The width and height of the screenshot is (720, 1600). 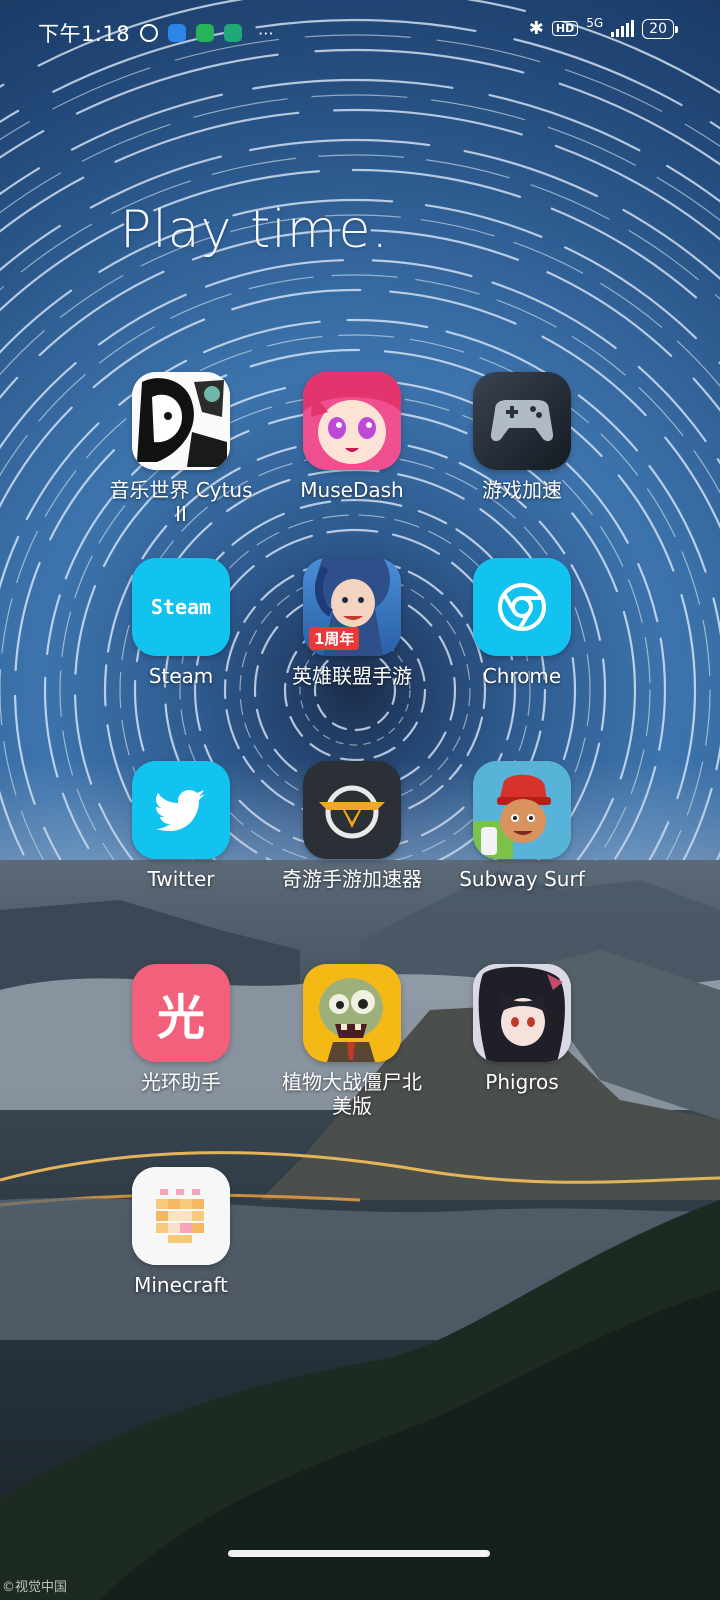 I want to click on app-label: Phigros, so click(x=522, y=1082).